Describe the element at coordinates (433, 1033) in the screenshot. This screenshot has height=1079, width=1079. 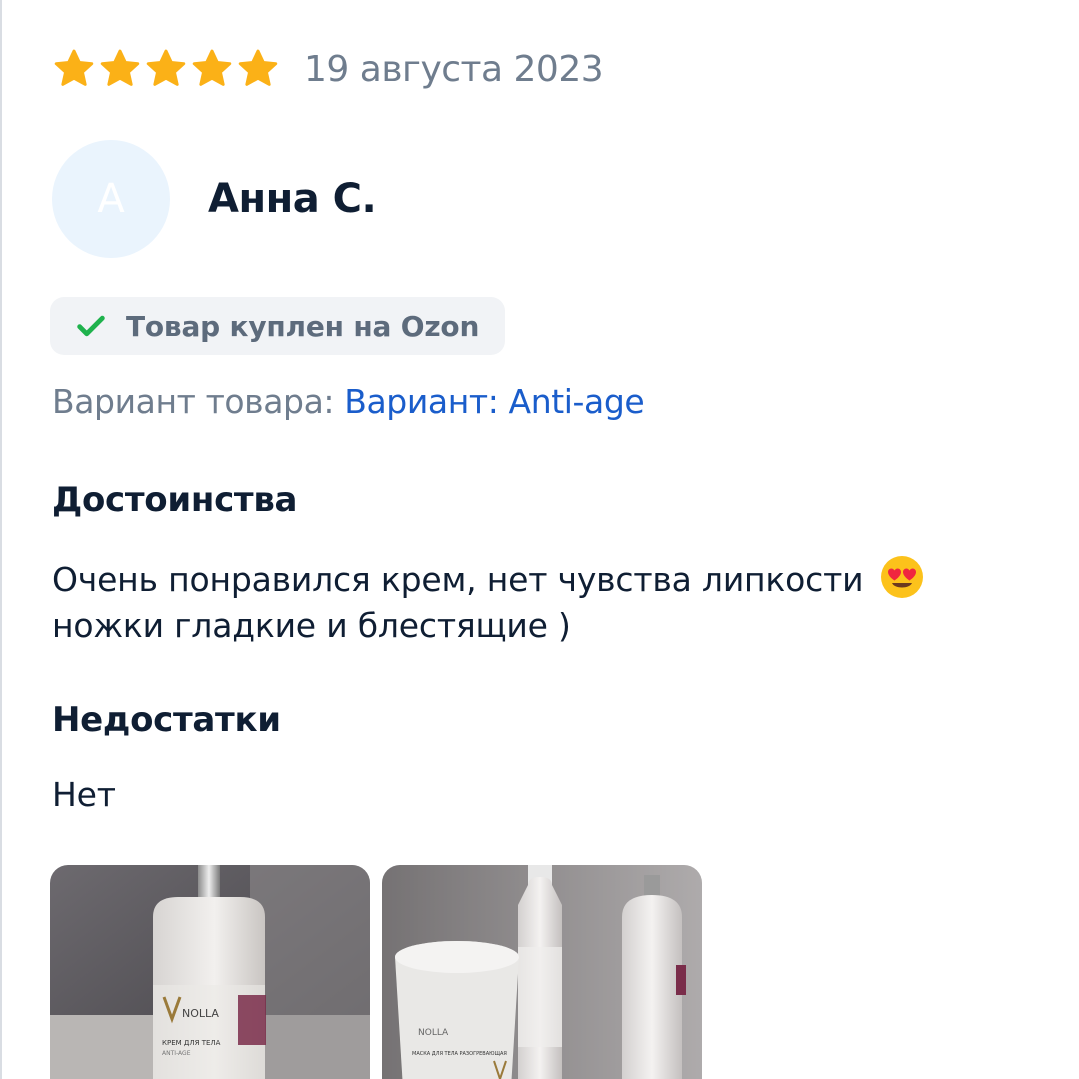
I see `photo2-brand: NOLLA` at that location.